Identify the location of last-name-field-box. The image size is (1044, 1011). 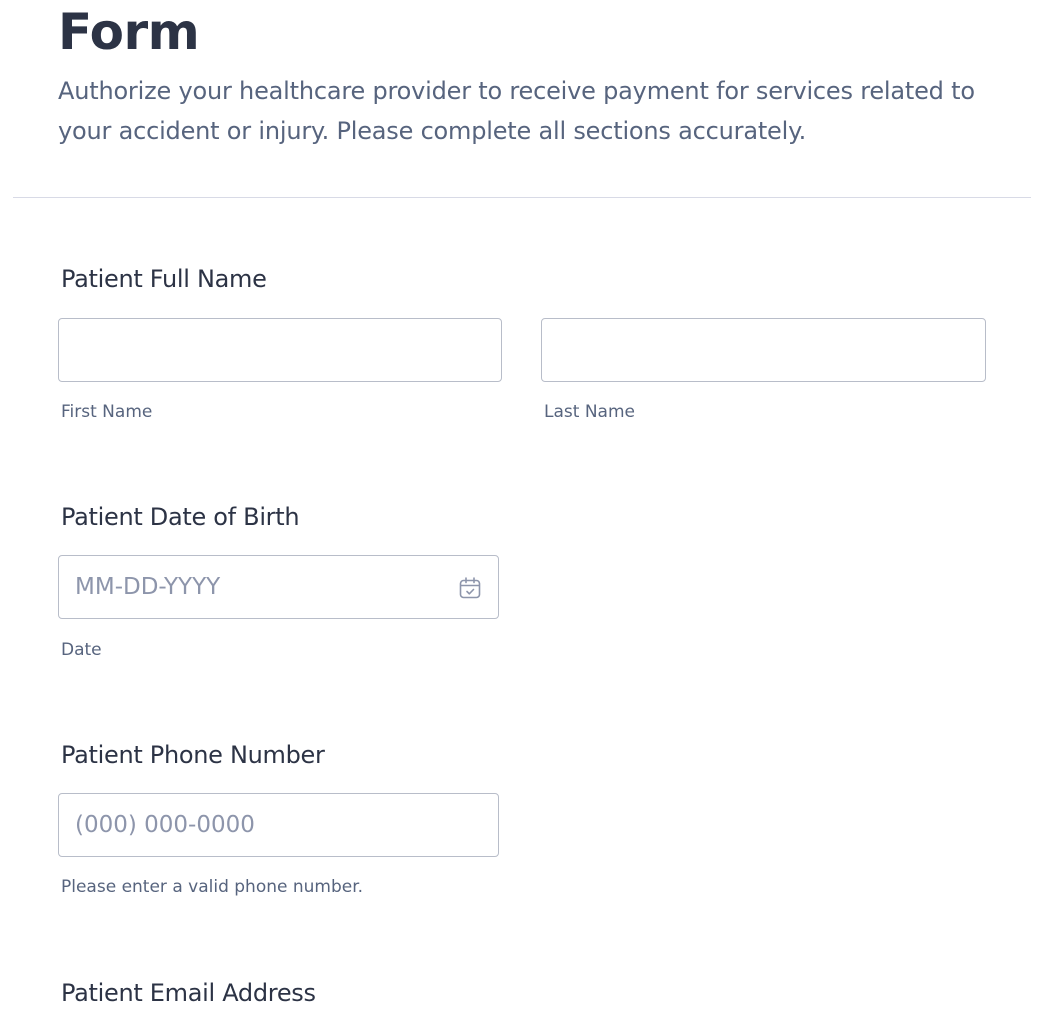
(763, 350).